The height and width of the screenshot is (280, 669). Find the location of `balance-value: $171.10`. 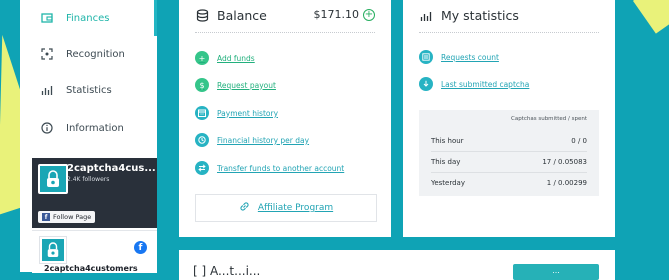

balance-value: $171.10 is located at coordinates (336, 14).